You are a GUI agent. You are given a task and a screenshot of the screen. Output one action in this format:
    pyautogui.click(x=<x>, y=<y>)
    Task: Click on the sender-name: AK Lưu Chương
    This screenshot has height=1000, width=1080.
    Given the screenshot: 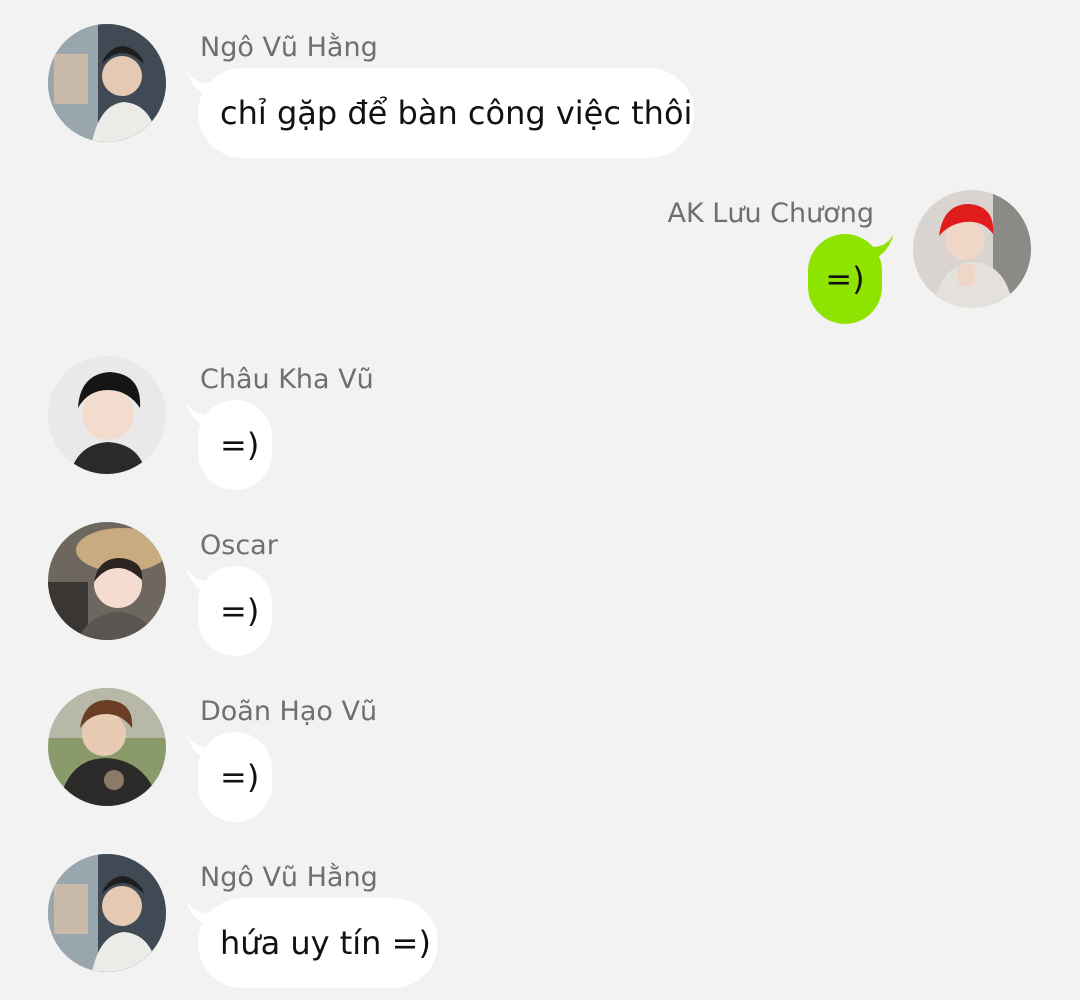 What is the action you would take?
    pyautogui.click(x=770, y=213)
    